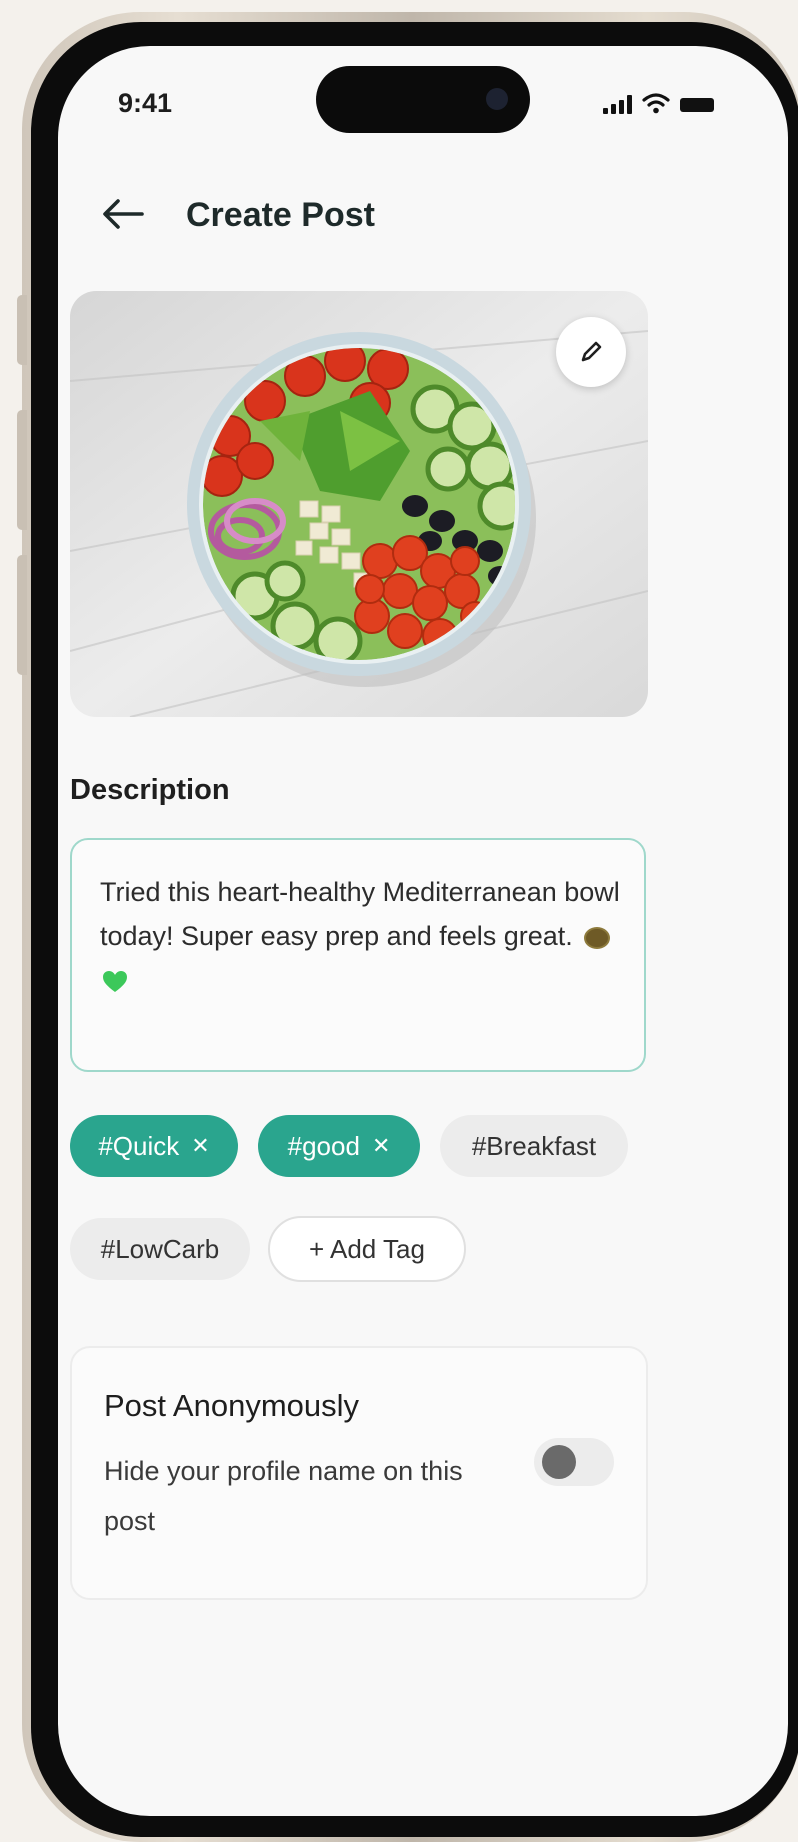 This screenshot has width=798, height=1842. What do you see at coordinates (367, 1249) in the screenshot?
I see `add-tag-button: + Add Tag` at bounding box center [367, 1249].